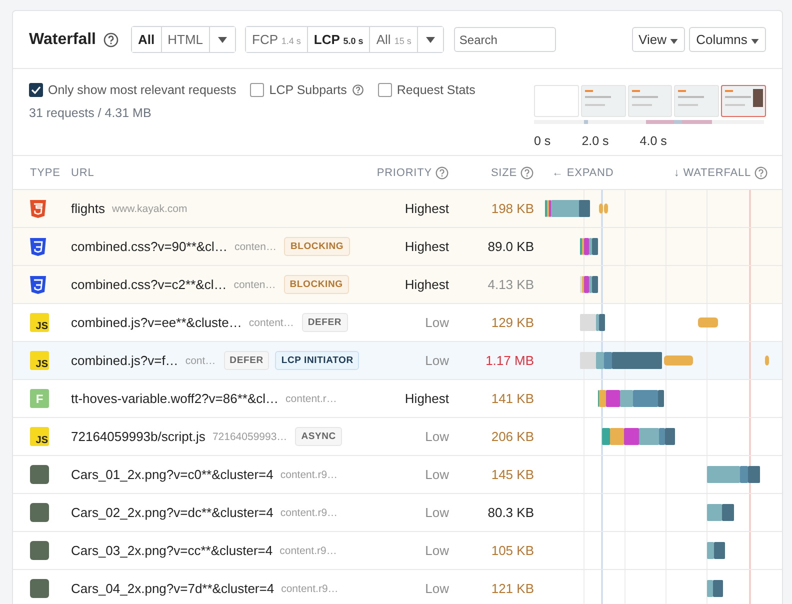 The height and width of the screenshot is (604, 792). What do you see at coordinates (147, 39) in the screenshot?
I see `type-filter-tab: All` at bounding box center [147, 39].